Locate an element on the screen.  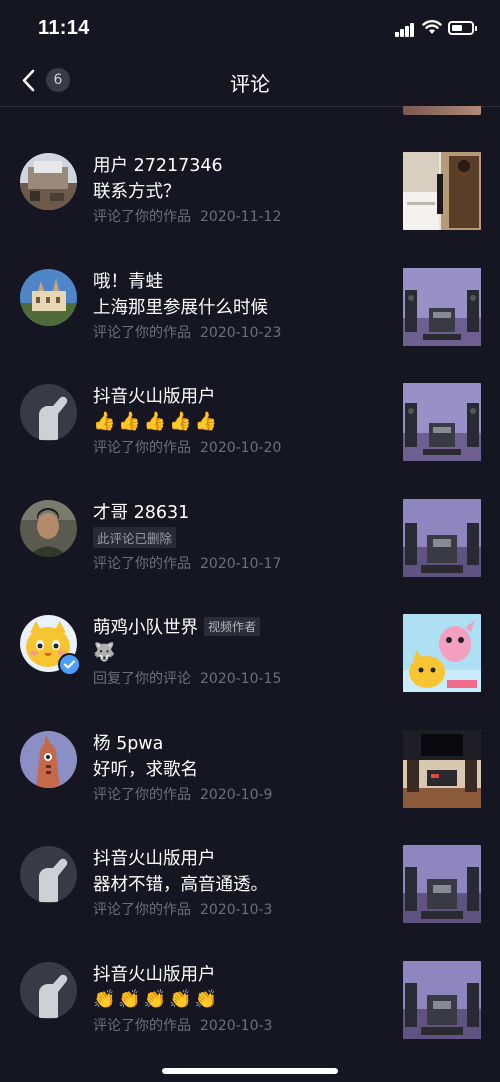
cellular-signal-icon is located at coordinates (405, 30).